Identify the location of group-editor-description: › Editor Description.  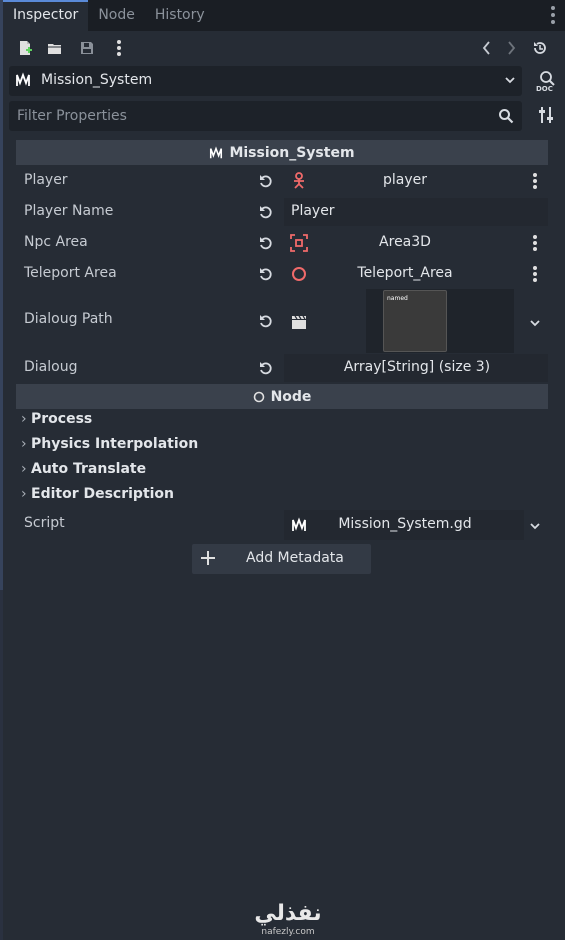
(97, 494).